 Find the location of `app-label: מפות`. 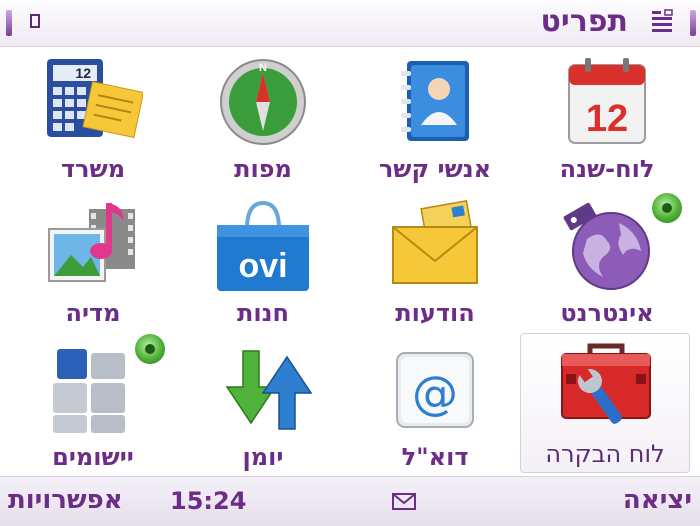

app-label: מפות is located at coordinates (263, 169).